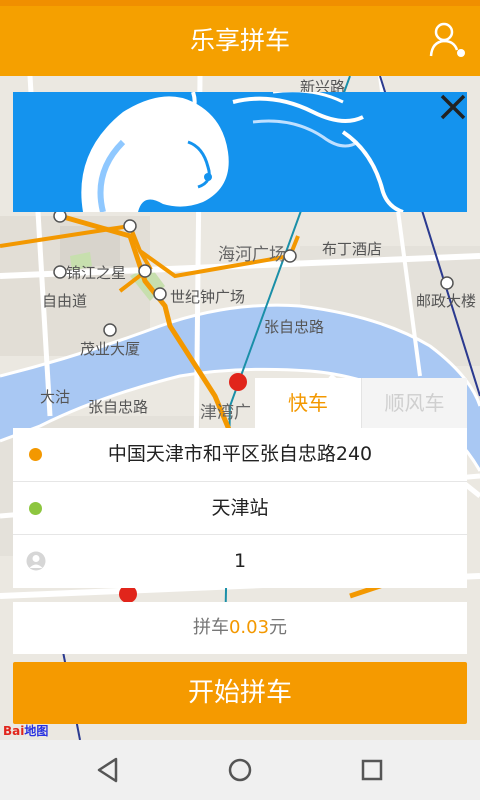 The height and width of the screenshot is (800, 480). I want to click on top-bar: 乐享拼车, so click(240, 41).